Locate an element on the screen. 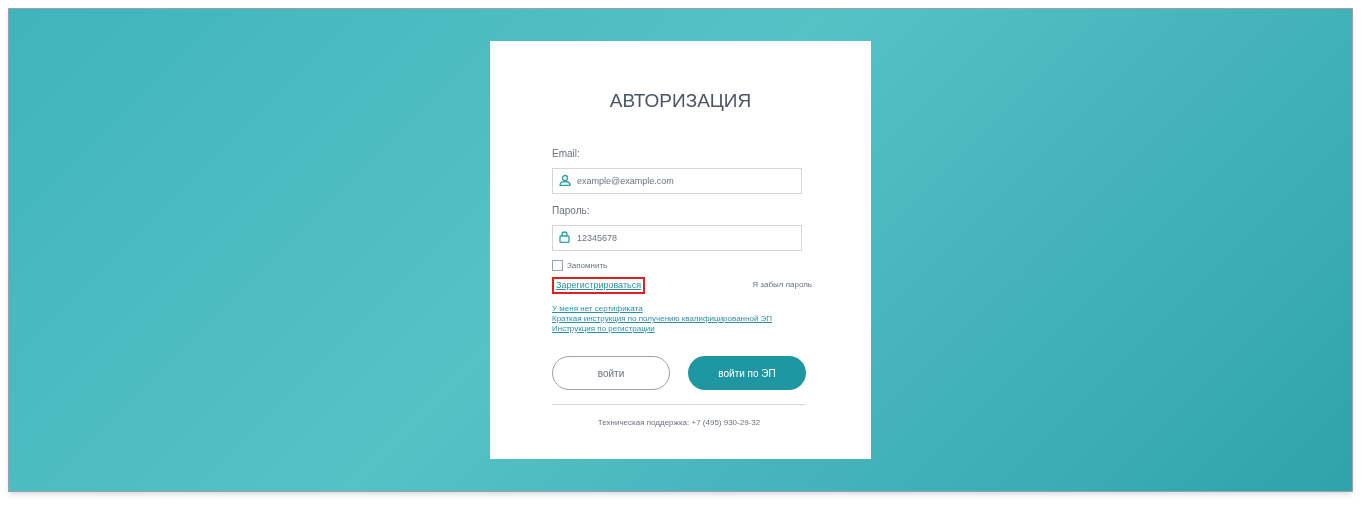 The width and height of the screenshot is (1363, 509). login-title: АВТОРИЗАЦИЯ is located at coordinates (680, 101).